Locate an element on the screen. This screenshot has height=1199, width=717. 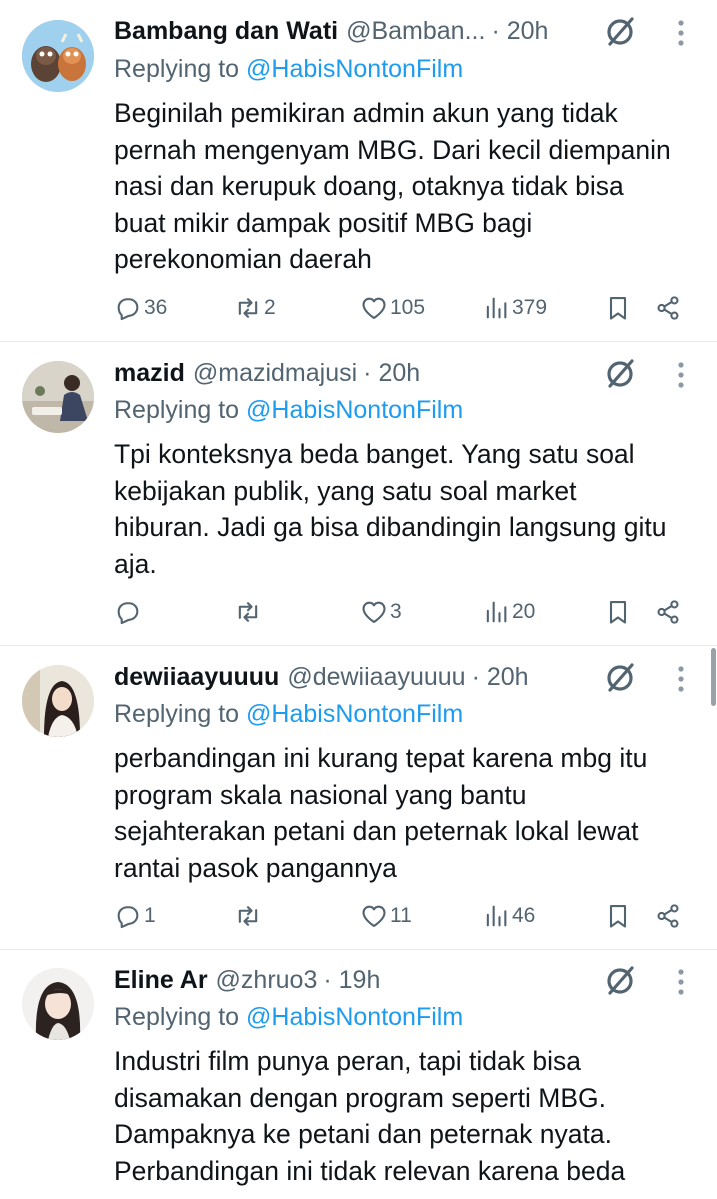
like-button: 3 is located at coordinates (381, 612).